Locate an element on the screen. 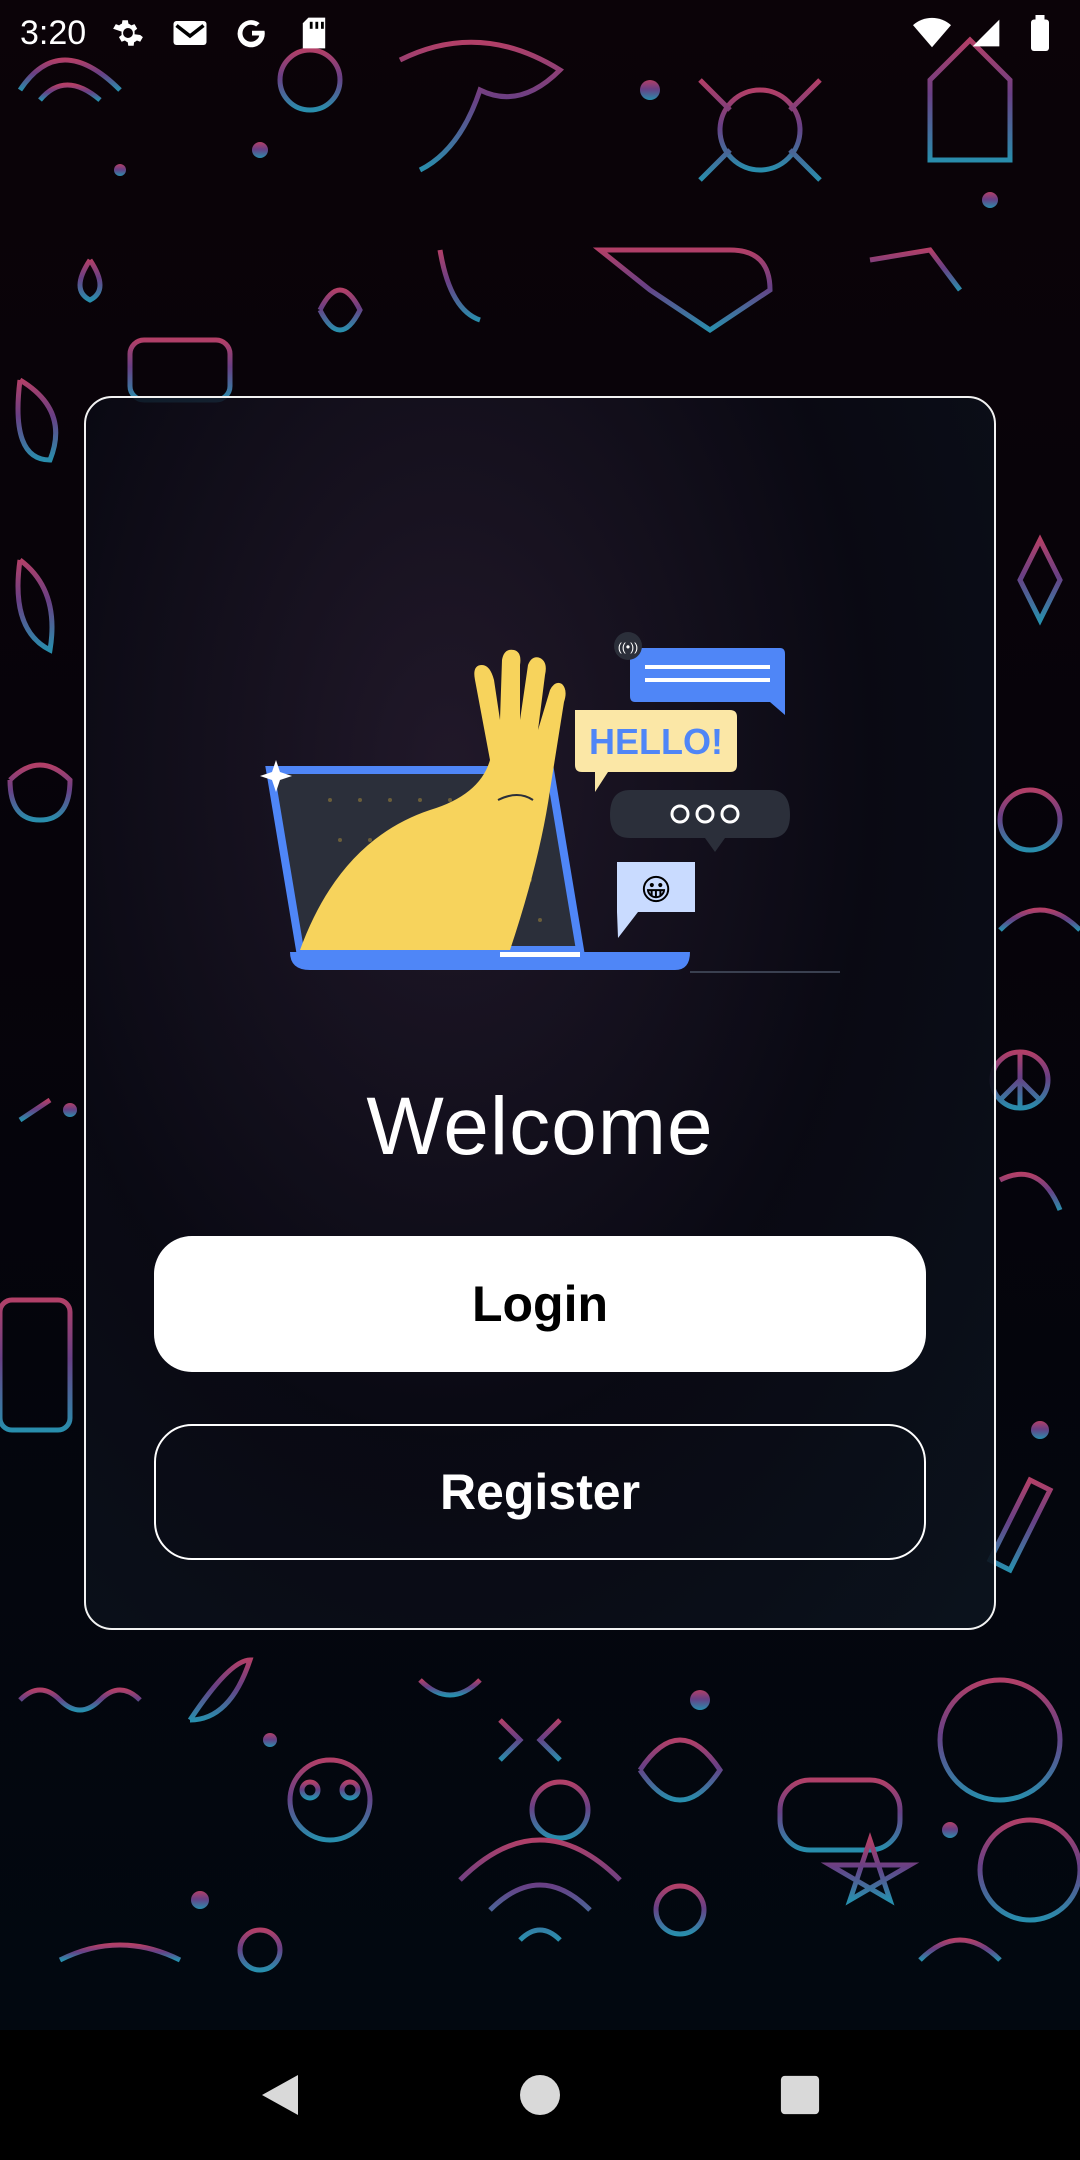 The width and height of the screenshot is (1080, 2160). register-button: Register is located at coordinates (540, 1492).